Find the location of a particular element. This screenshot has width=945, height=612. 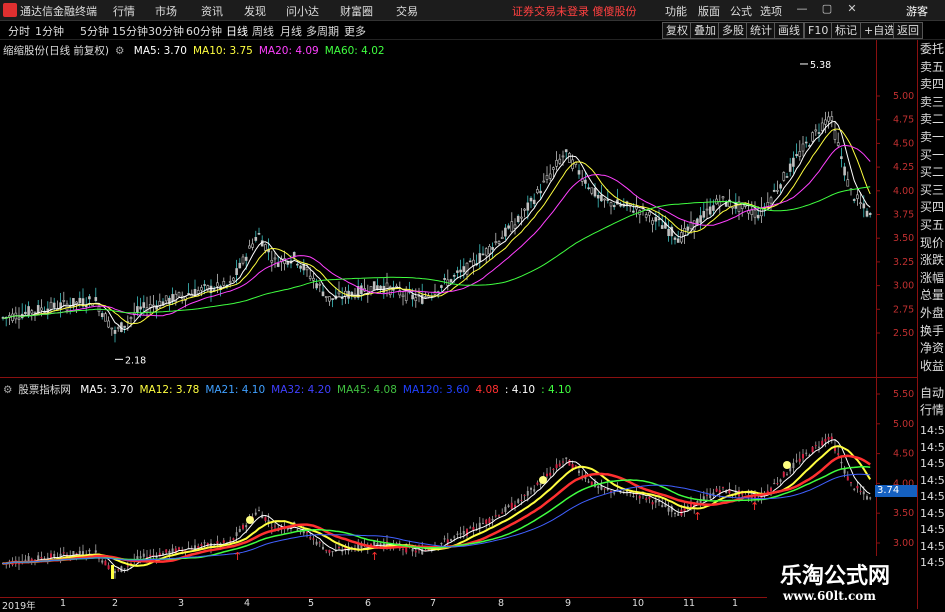

tab-30min: 30分钟 is located at coordinates (166, 31).